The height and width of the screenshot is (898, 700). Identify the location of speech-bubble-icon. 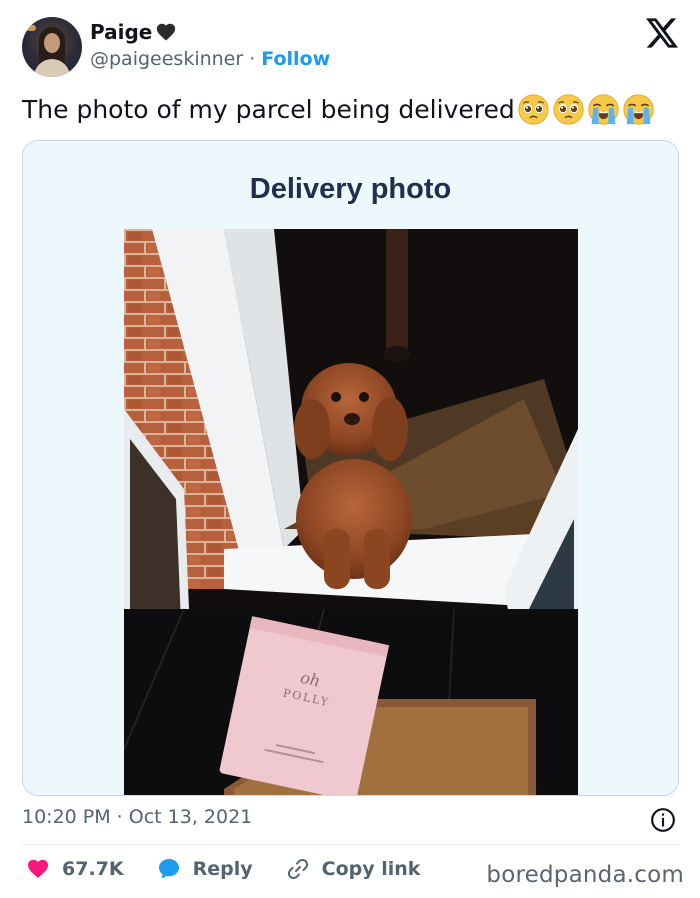
(168, 869).